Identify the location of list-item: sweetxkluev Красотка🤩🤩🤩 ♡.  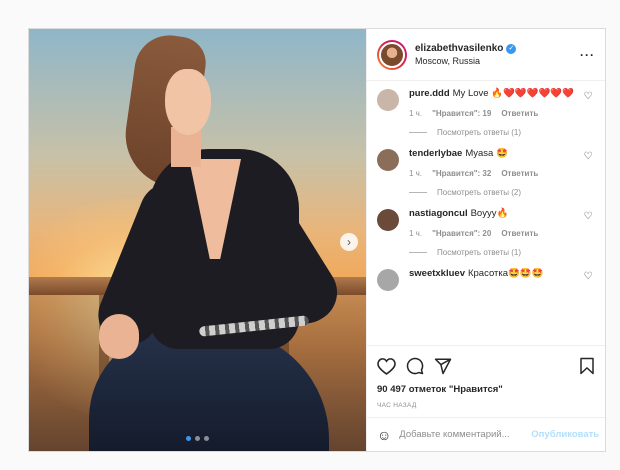
(486, 279).